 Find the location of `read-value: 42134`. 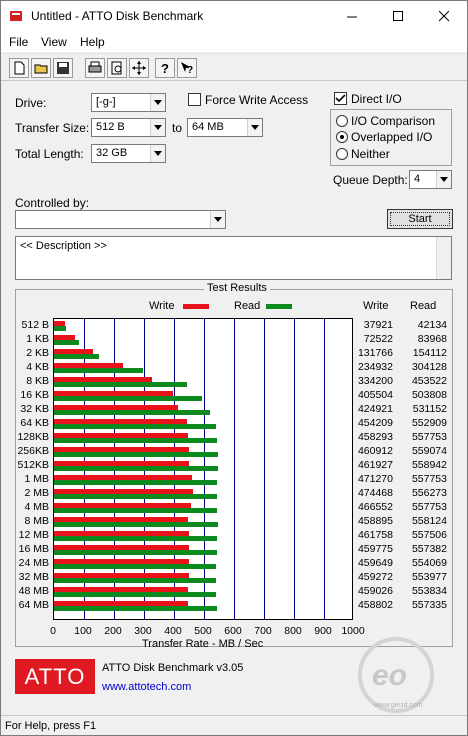

read-value: 42134 is located at coordinates (432, 325).